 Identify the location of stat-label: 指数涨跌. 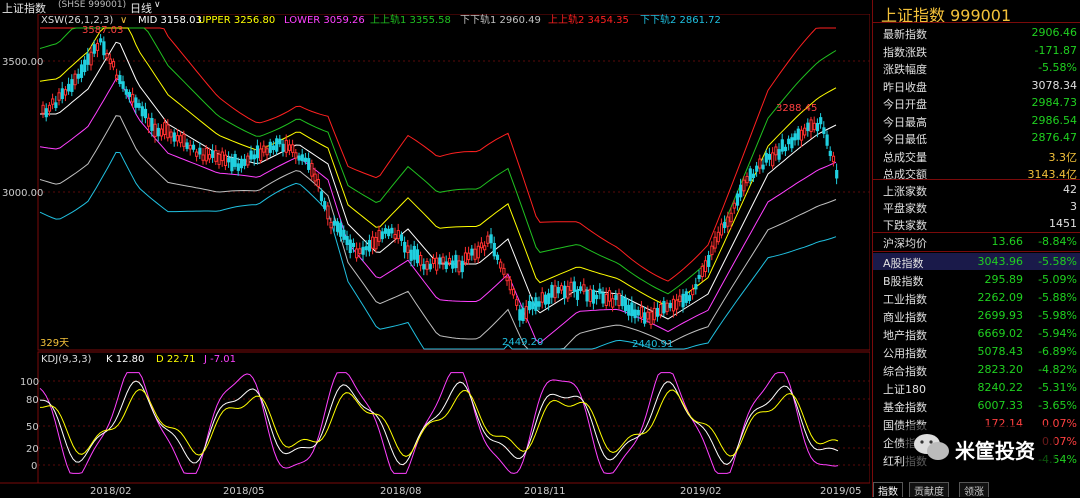
(905, 52).